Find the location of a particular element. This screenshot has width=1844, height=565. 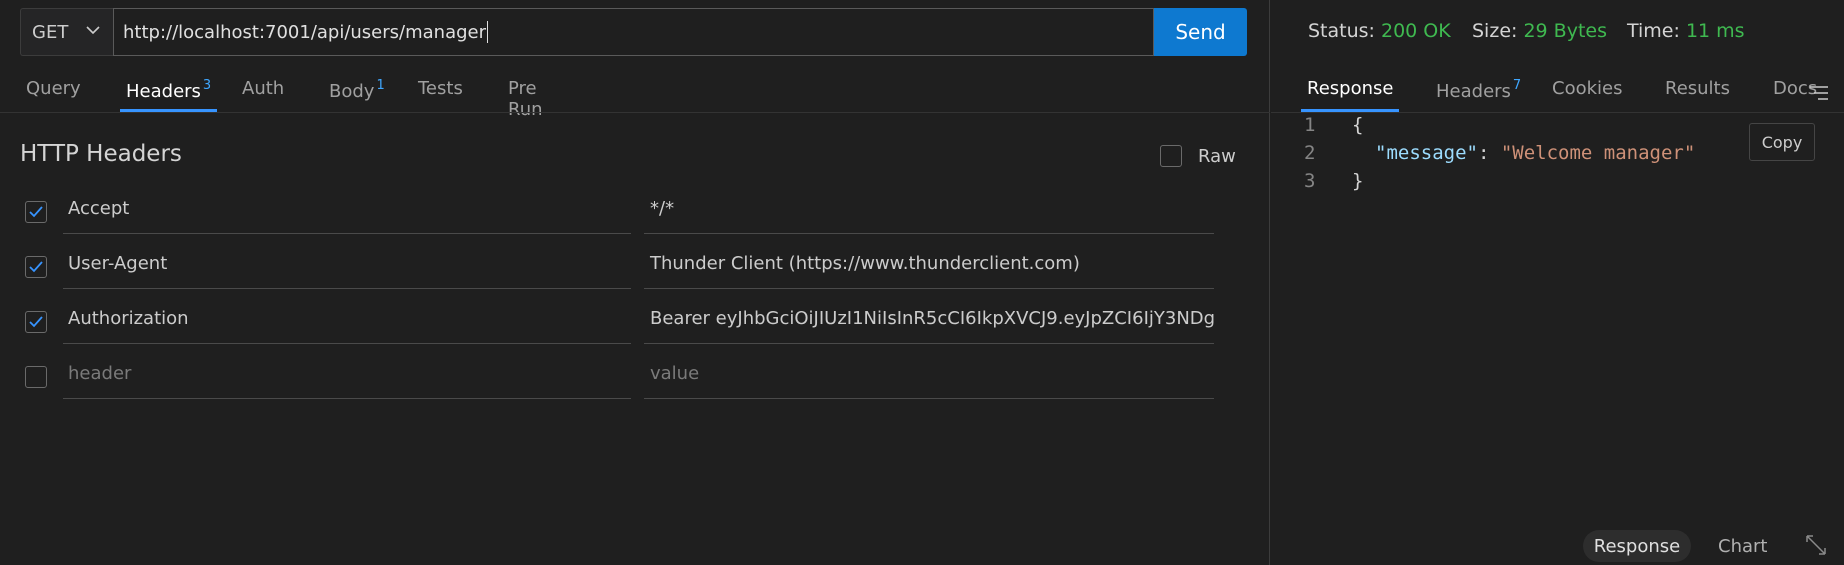

header-key-field: header is located at coordinates (347, 376).